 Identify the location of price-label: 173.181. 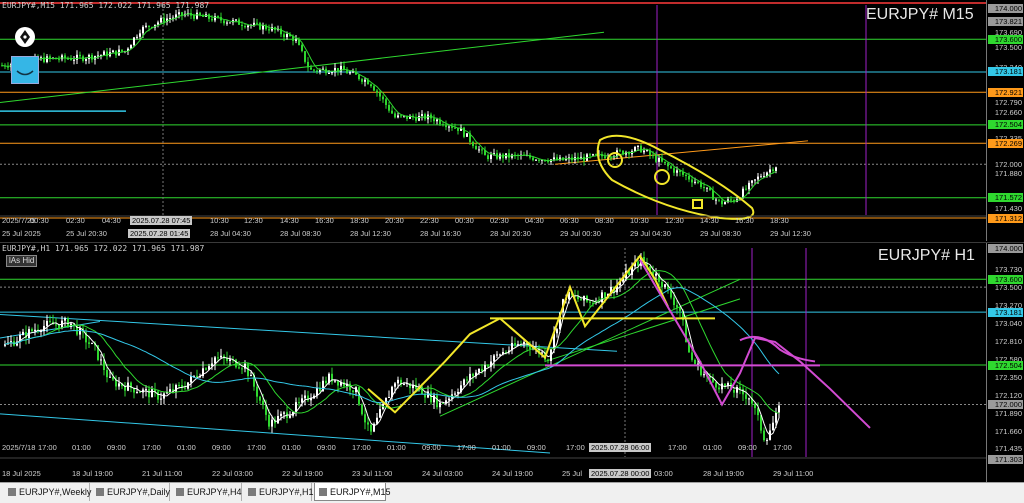
(1005, 72).